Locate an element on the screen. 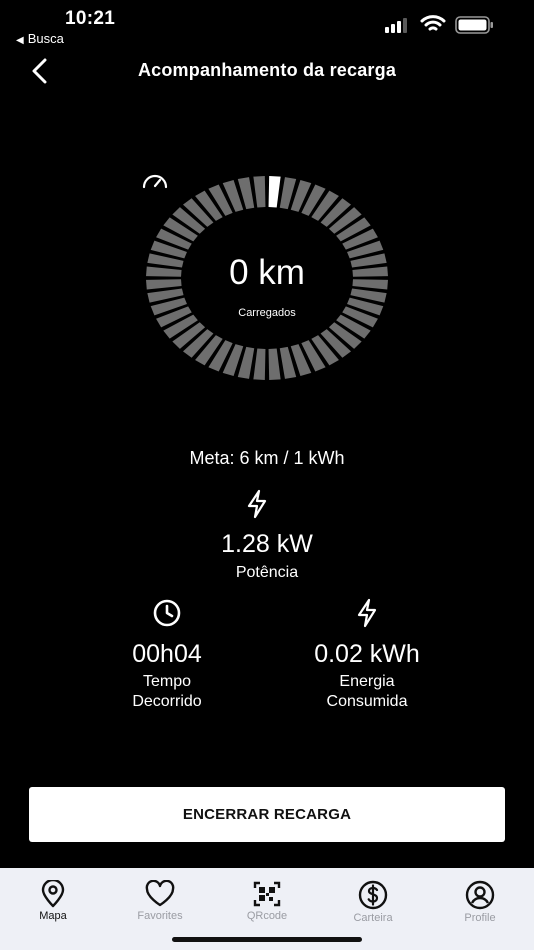 This screenshot has width=534, height=950. heart-icon is located at coordinates (160, 893).